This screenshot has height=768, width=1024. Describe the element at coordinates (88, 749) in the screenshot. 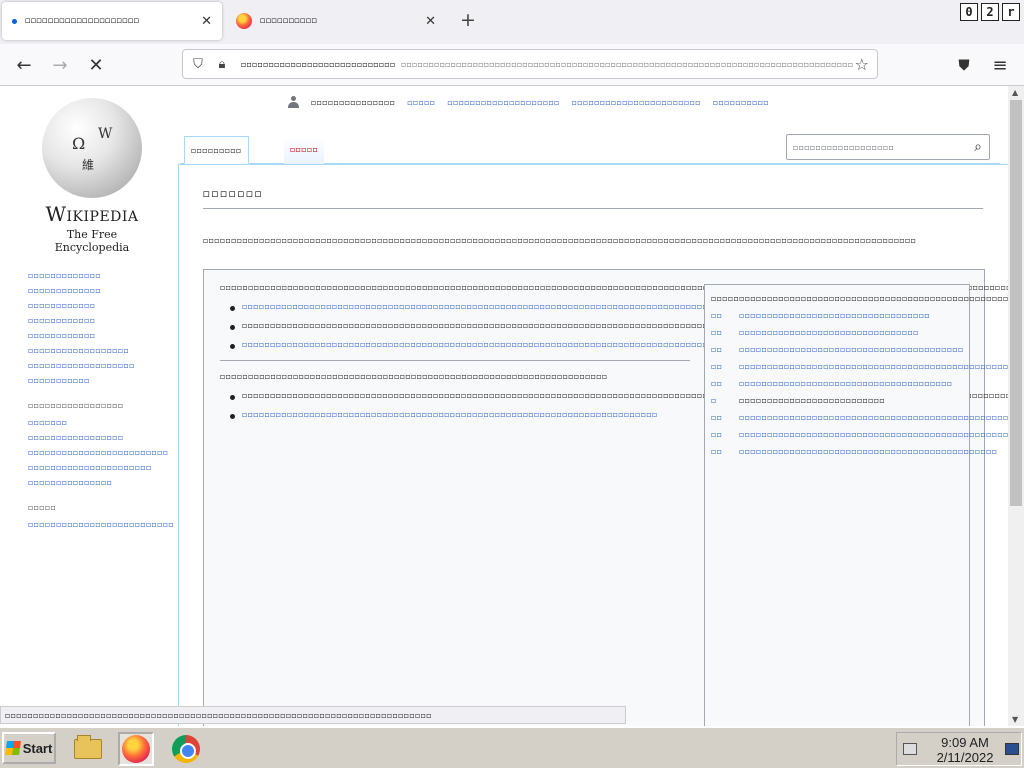

I see `taskbar-explorer` at that location.